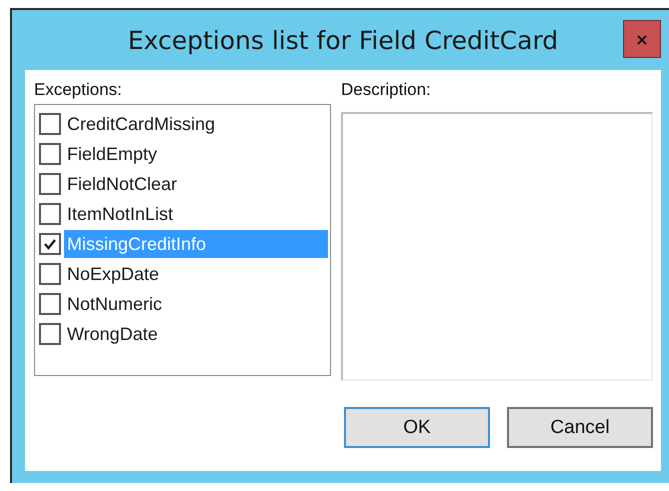 The height and width of the screenshot is (491, 669). Describe the element at coordinates (386, 90) in the screenshot. I see `description-label: Description:` at that location.